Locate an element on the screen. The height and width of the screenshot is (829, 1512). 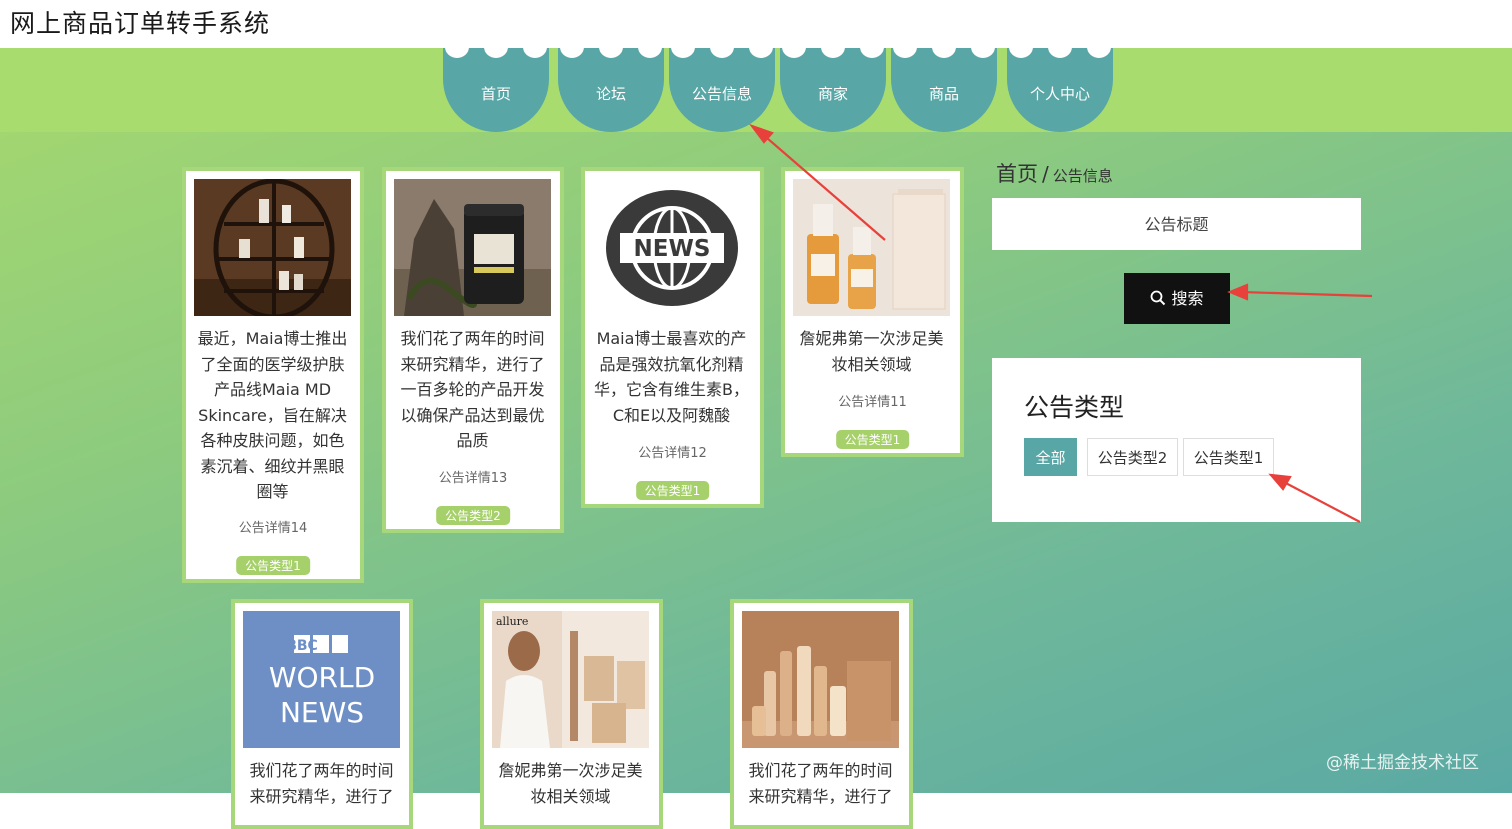
announcement-card: allure 詹妮弗第一次涉足美妆相关领域 is located at coordinates (571, 714).